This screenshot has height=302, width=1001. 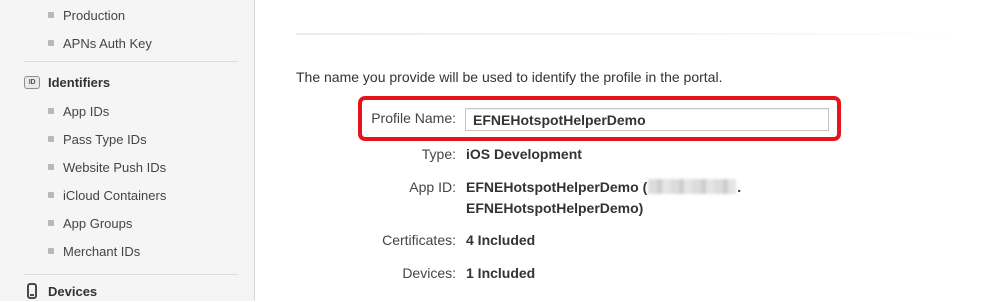 I want to click on devices-label: Devices:, so click(x=429, y=273).